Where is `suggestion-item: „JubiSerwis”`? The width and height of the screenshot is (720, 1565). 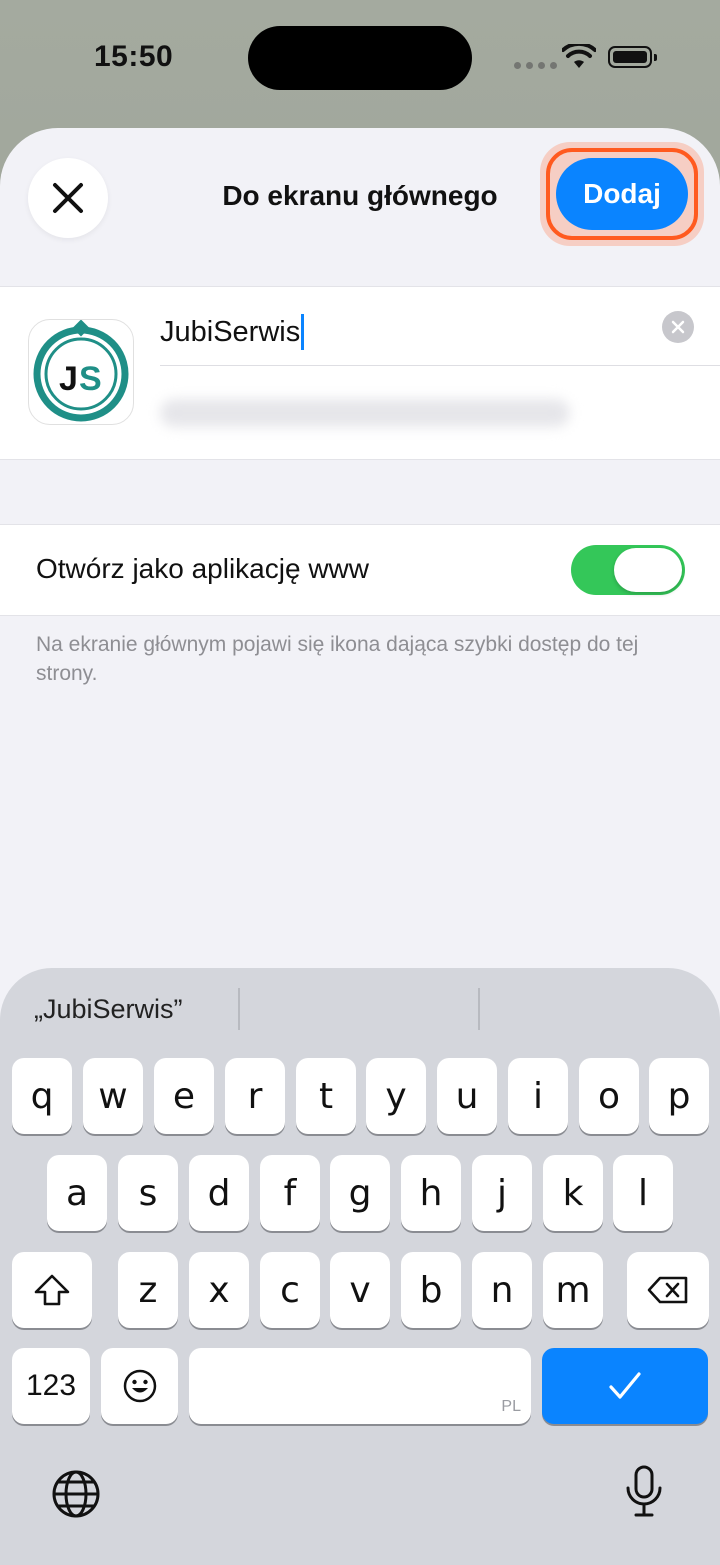
suggestion-item: „JubiSerwis” is located at coordinates (108, 1009).